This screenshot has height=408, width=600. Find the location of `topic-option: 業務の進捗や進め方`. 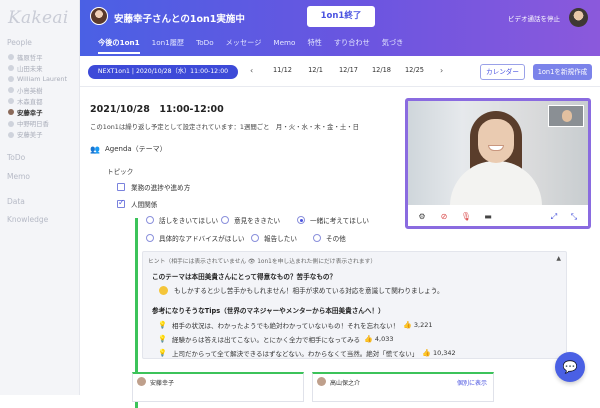

topic-option: 業務の進捗や進め方 is located at coordinates (153, 187).